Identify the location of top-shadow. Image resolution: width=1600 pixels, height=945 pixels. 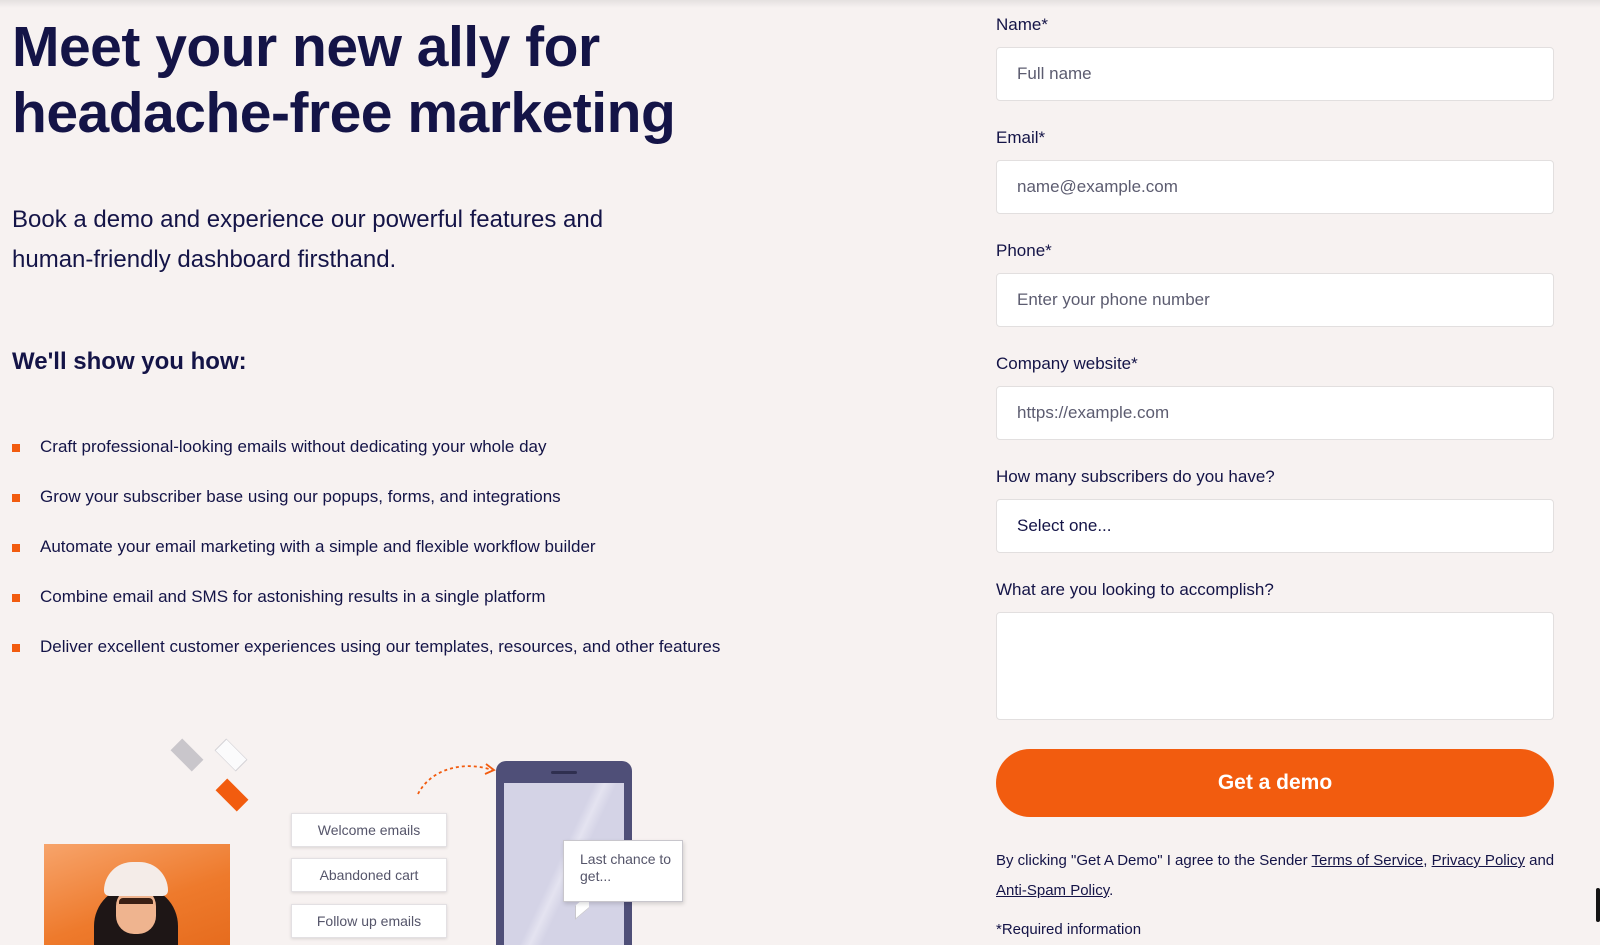
(800, 4).